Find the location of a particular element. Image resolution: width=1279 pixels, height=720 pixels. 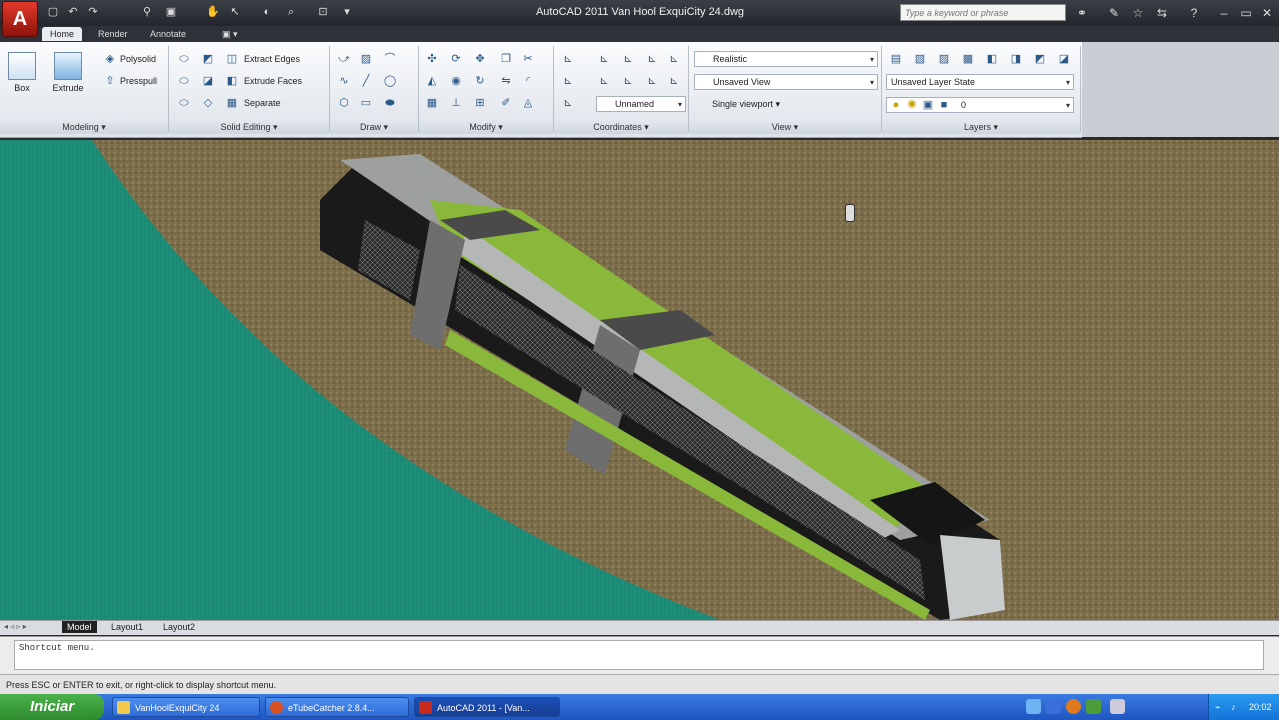

window-icon: ⊡ is located at coordinates (323, 12).